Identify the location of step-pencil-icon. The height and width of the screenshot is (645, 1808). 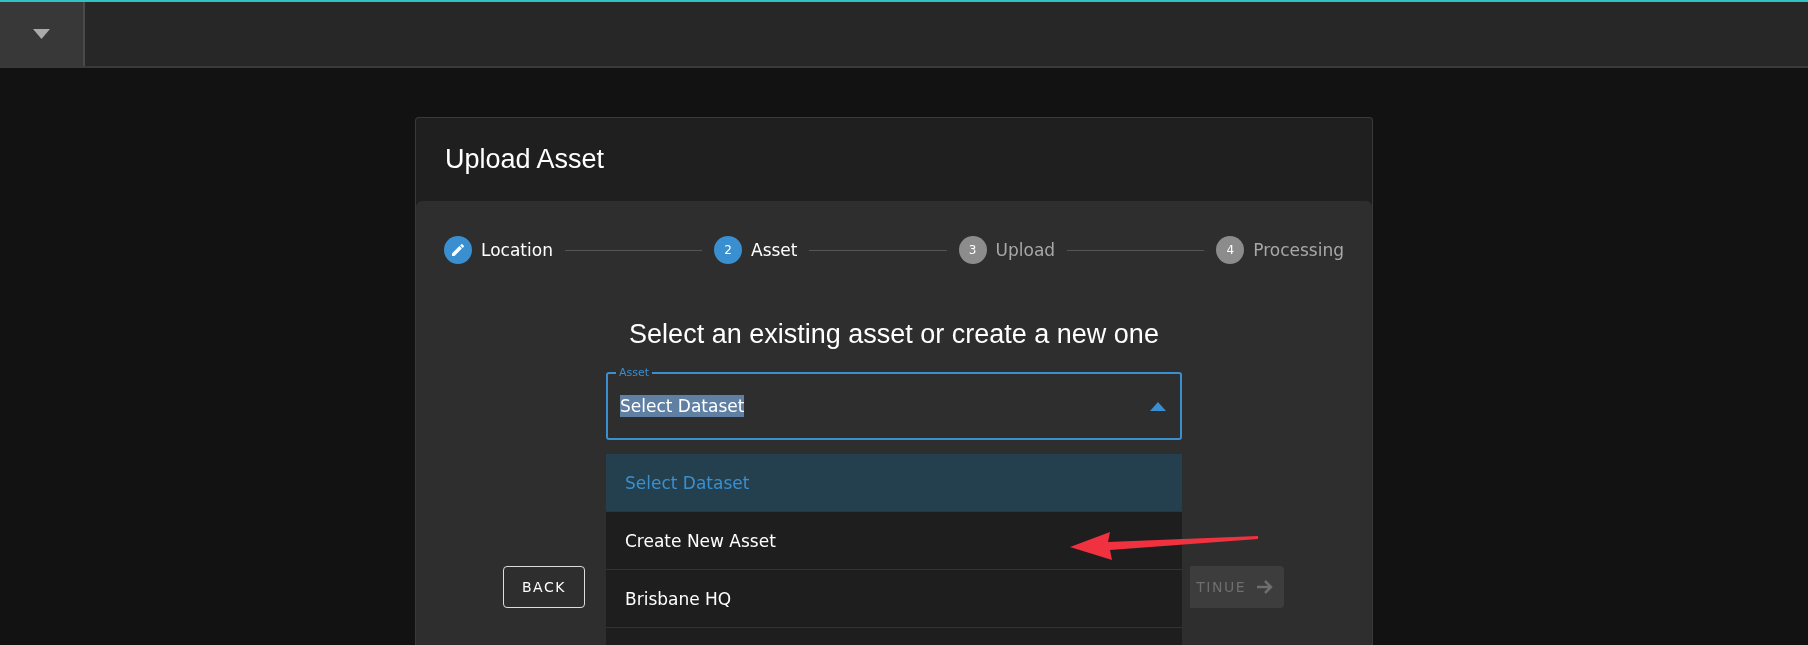
(458, 250).